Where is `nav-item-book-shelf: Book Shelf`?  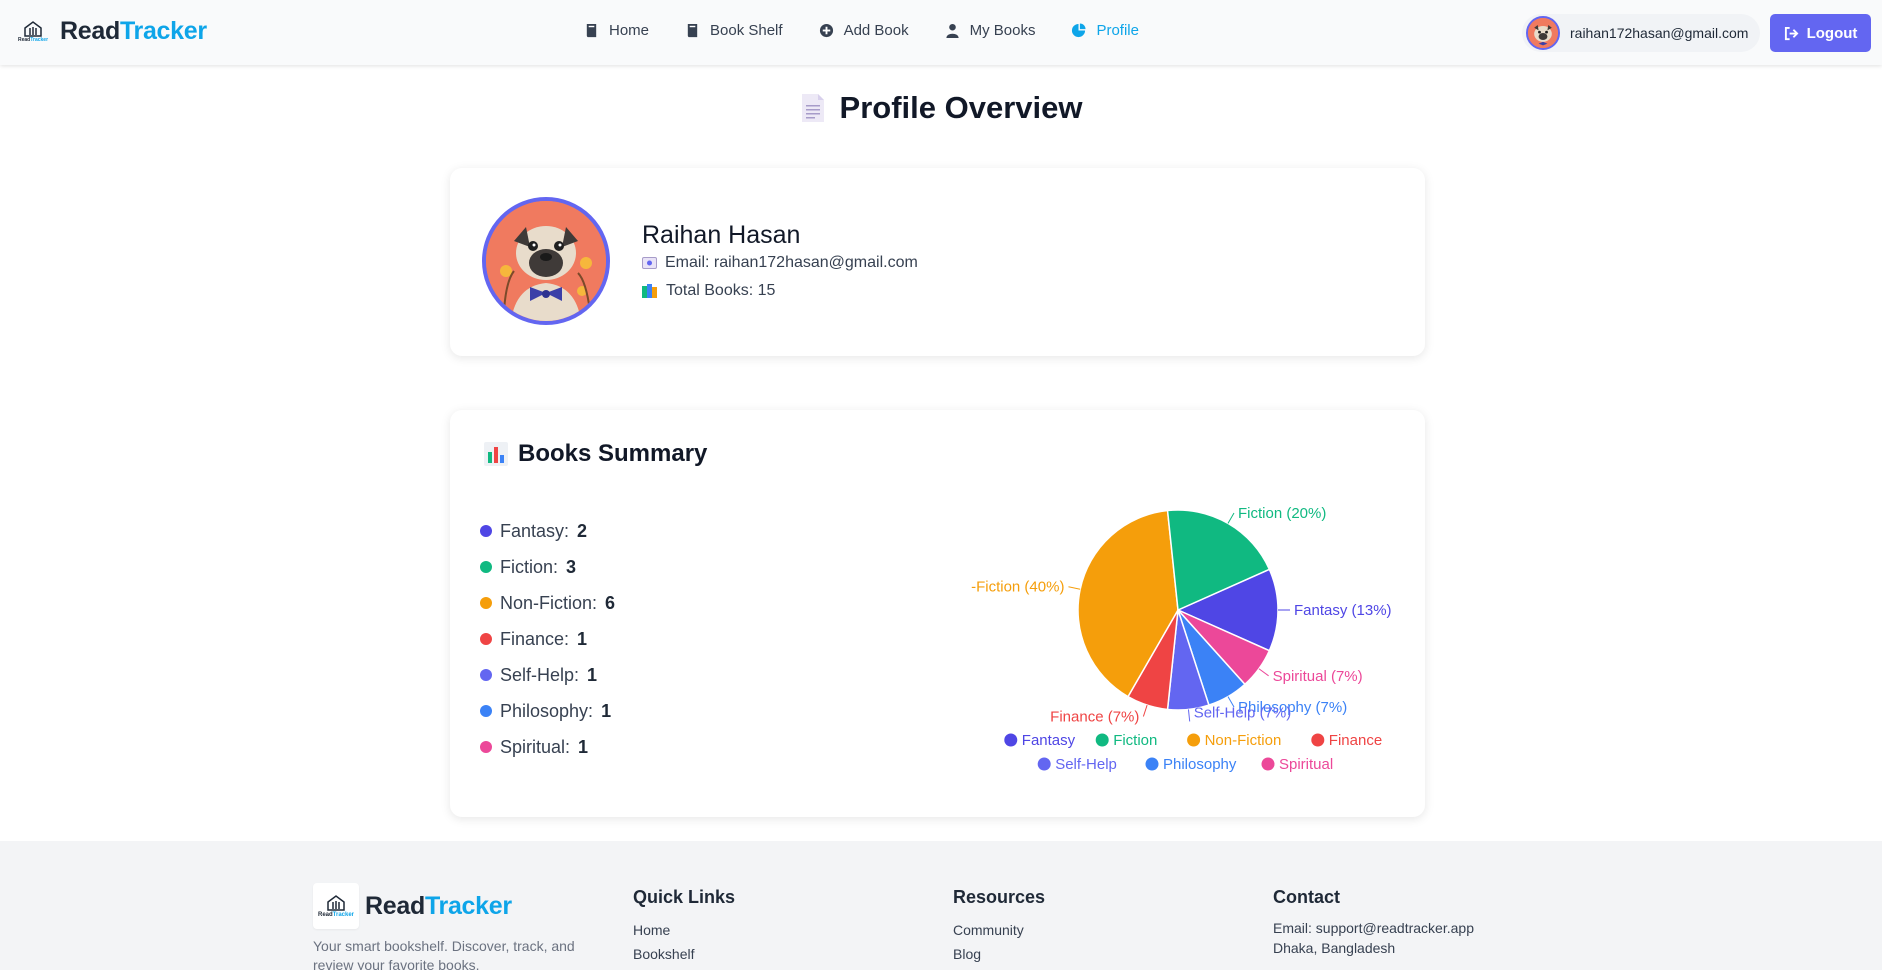 nav-item-book-shelf: Book Shelf is located at coordinates (734, 30).